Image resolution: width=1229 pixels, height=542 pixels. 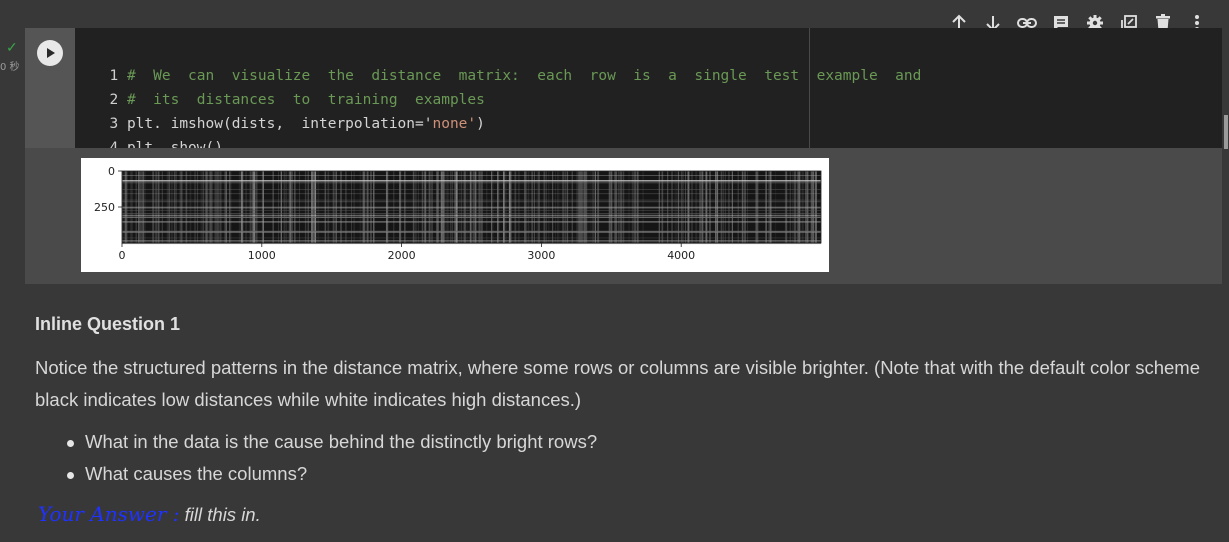 What do you see at coordinates (454, 124) in the screenshot?
I see `code-string: none'` at bounding box center [454, 124].